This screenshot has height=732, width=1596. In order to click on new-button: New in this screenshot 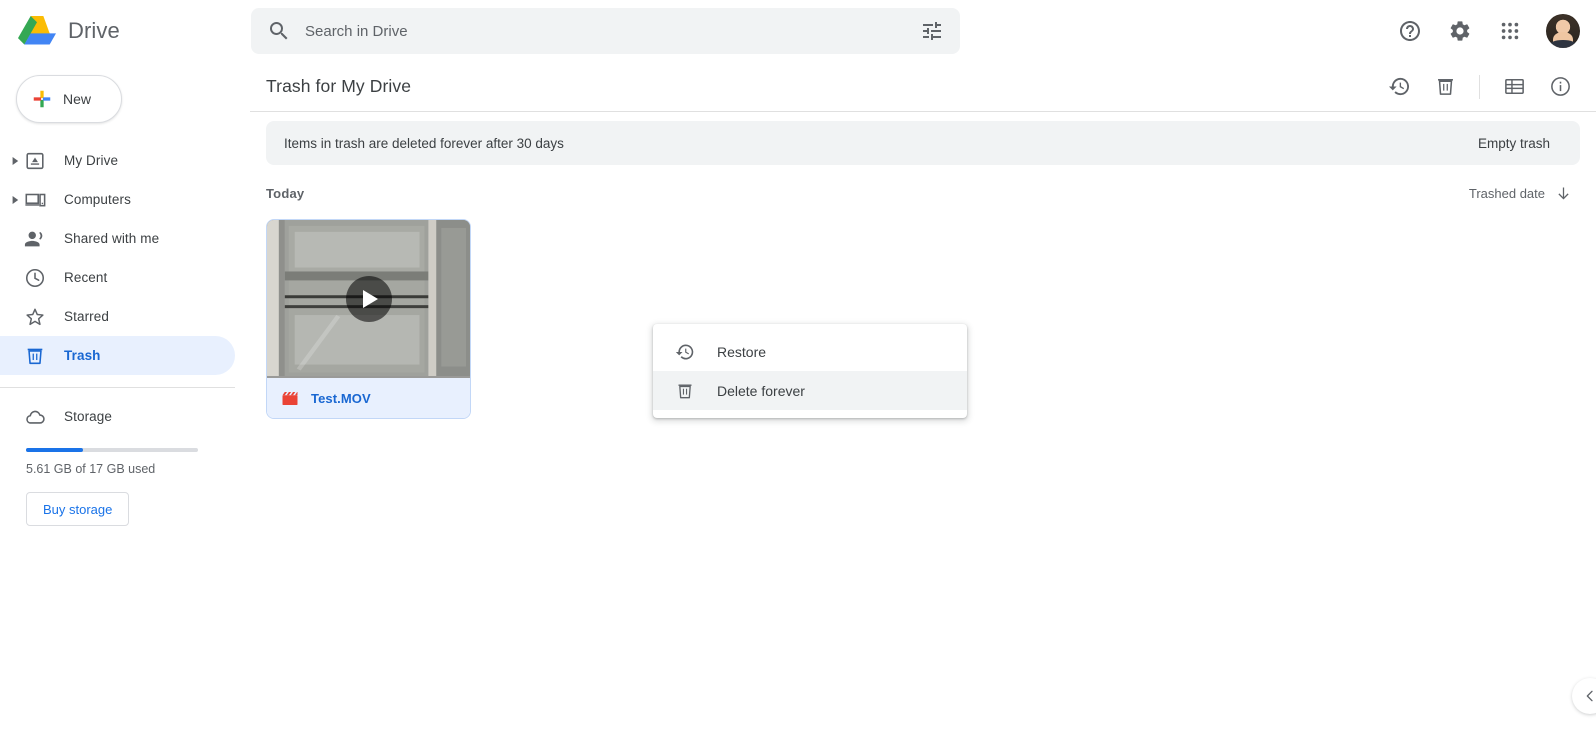, I will do `click(69, 99)`.